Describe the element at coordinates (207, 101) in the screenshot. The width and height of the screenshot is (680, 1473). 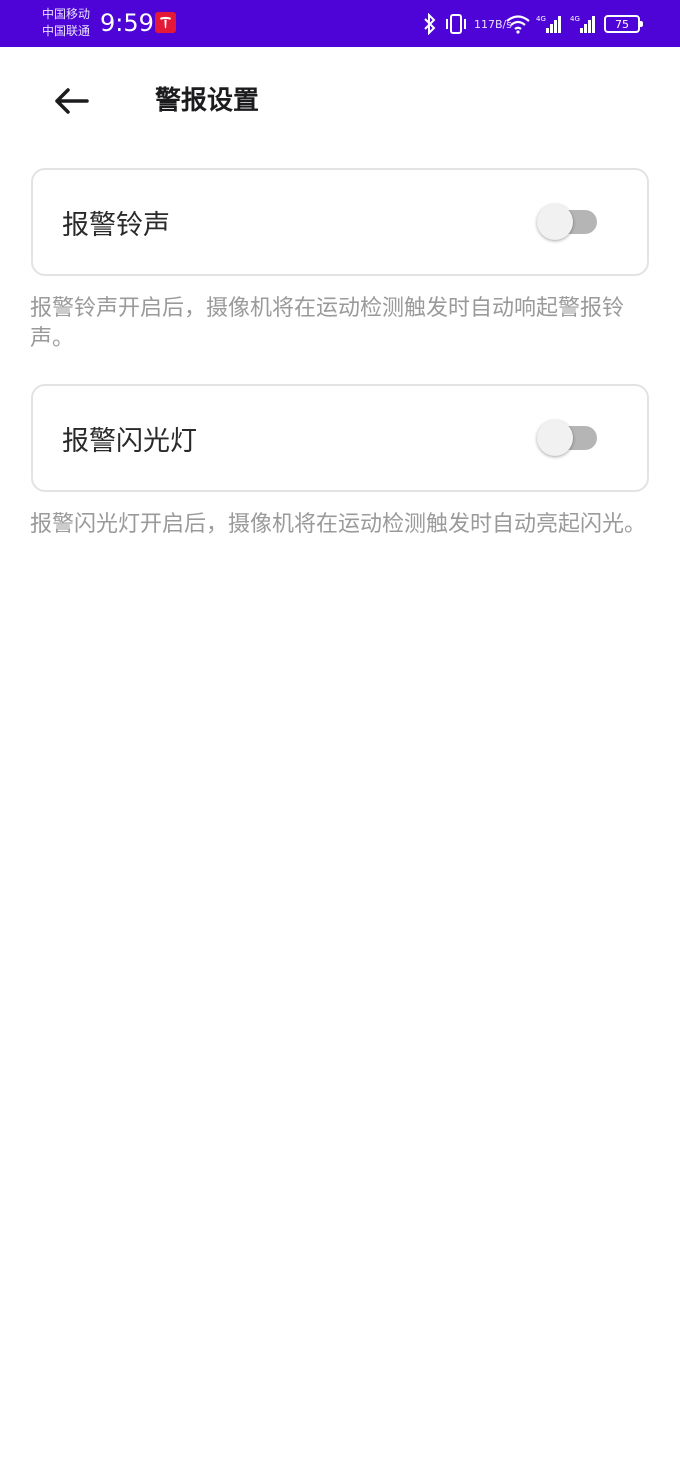
I see `page-title: 警报设置` at that location.